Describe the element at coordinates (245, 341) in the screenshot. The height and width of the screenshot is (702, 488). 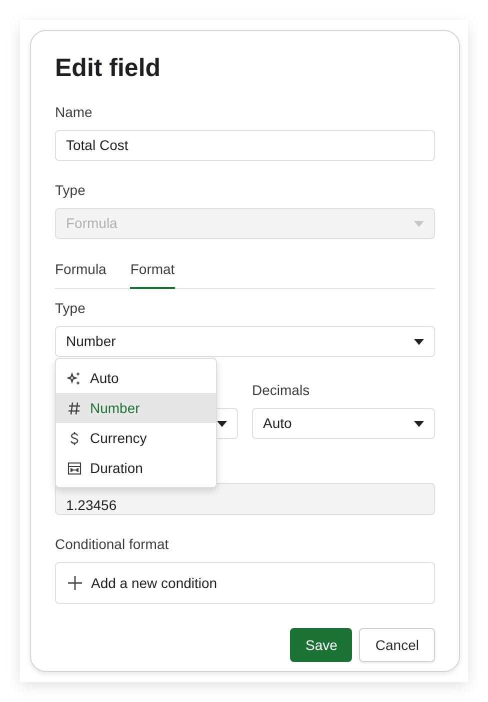
I see `format-type-select: Number` at that location.